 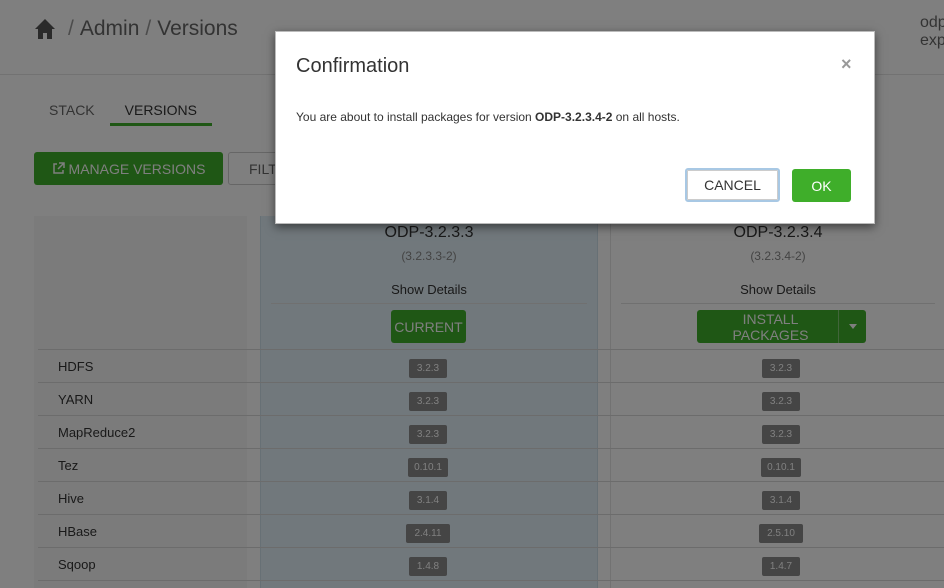 What do you see at coordinates (846, 64) in the screenshot?
I see `close-icon: ×` at bounding box center [846, 64].